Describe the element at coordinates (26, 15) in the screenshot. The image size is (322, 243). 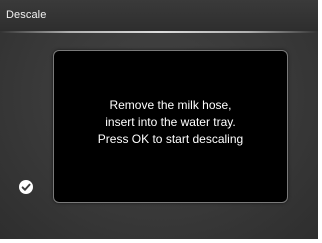
I see `page-title: Descale` at that location.